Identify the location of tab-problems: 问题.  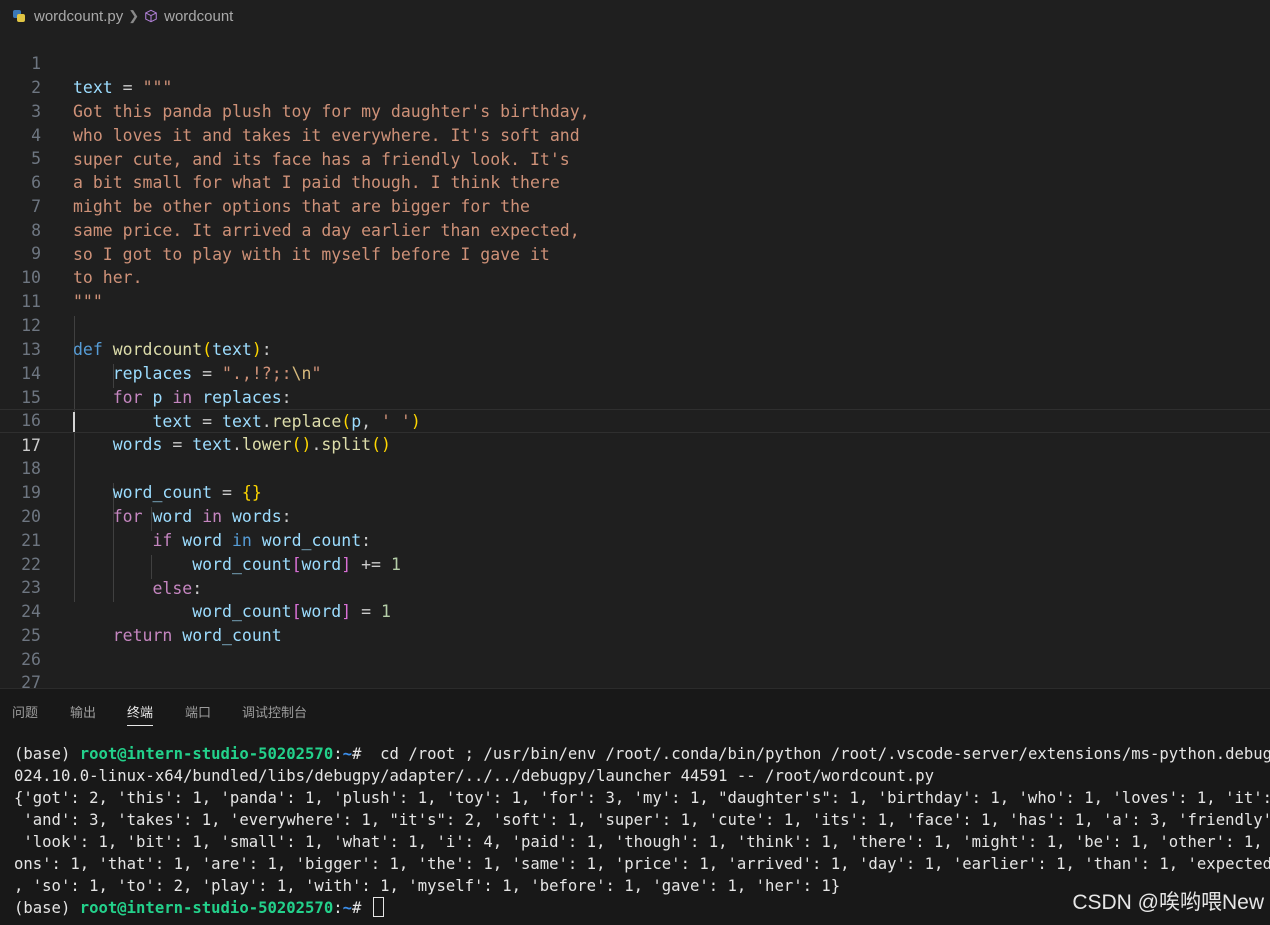
(25, 711).